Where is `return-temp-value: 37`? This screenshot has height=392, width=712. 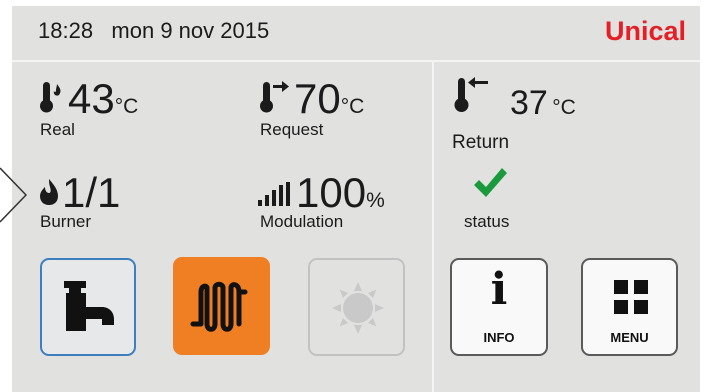 return-temp-value: 37 is located at coordinates (529, 103).